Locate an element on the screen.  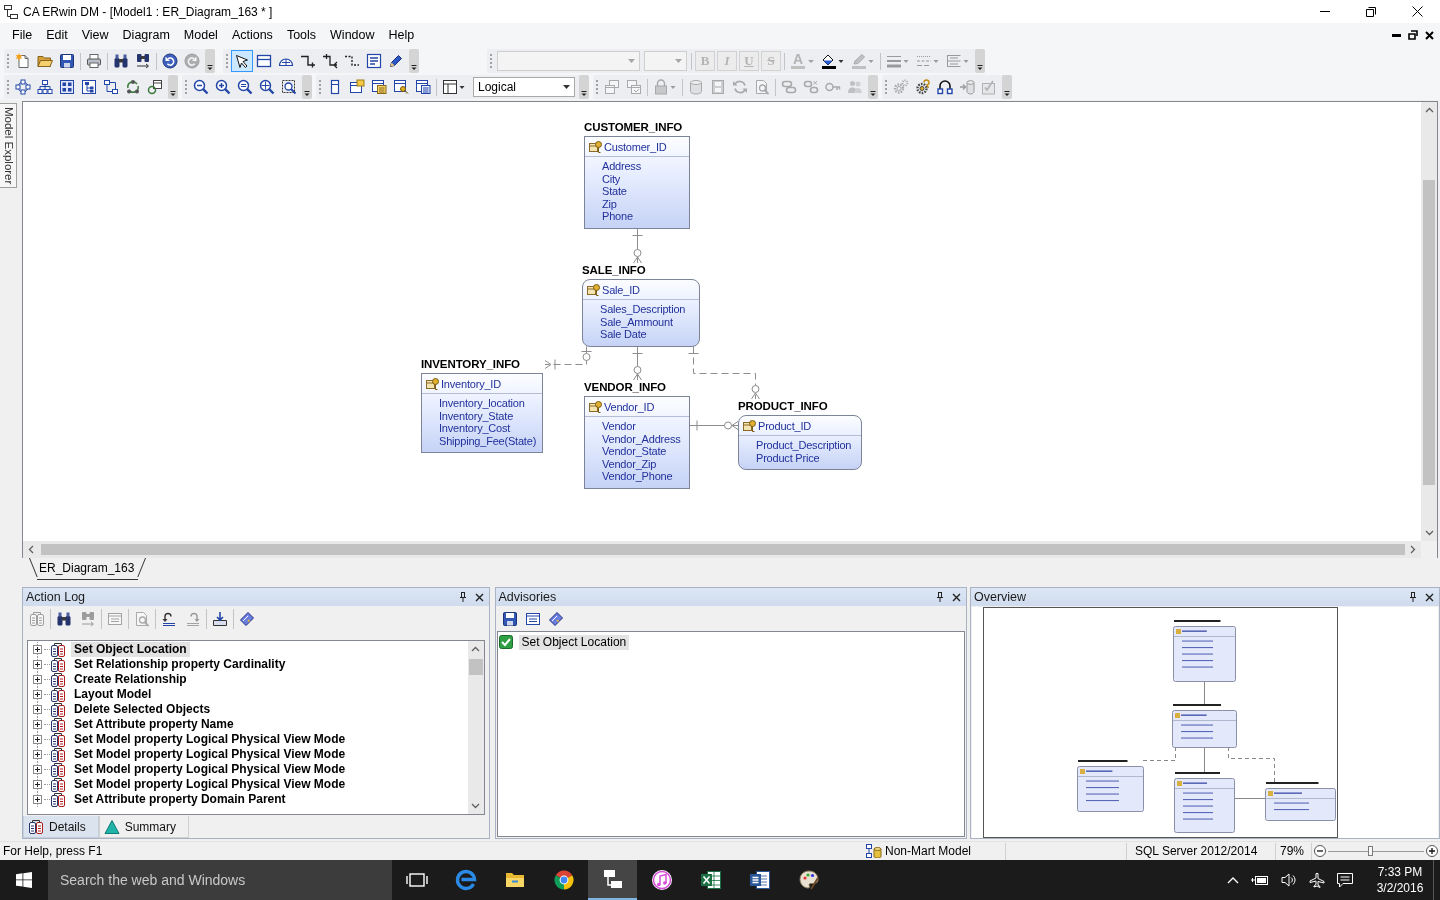
menu-item: Model is located at coordinates (200, 35).